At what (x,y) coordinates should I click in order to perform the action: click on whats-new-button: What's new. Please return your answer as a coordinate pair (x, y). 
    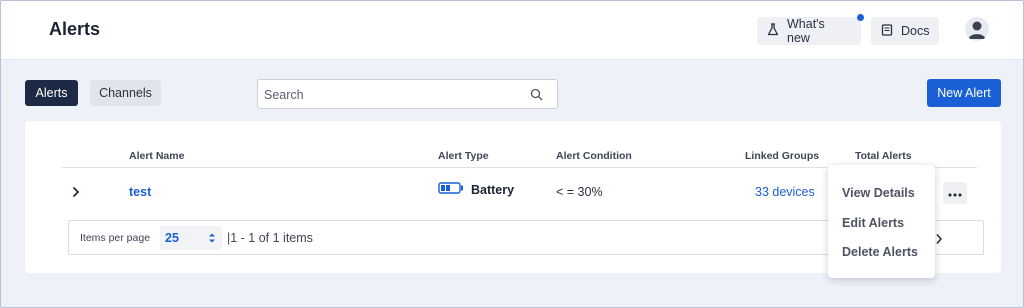
    Looking at the image, I should click on (810, 29).